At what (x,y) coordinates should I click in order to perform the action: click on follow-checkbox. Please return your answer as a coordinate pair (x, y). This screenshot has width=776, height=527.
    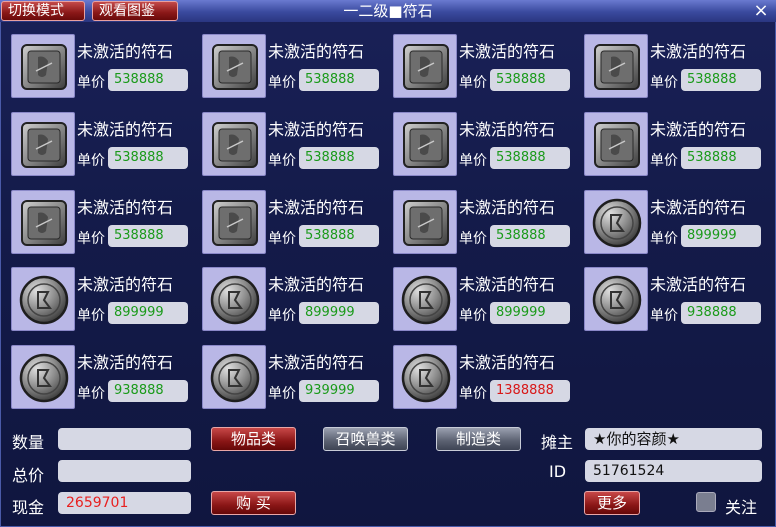
    Looking at the image, I should click on (706, 502).